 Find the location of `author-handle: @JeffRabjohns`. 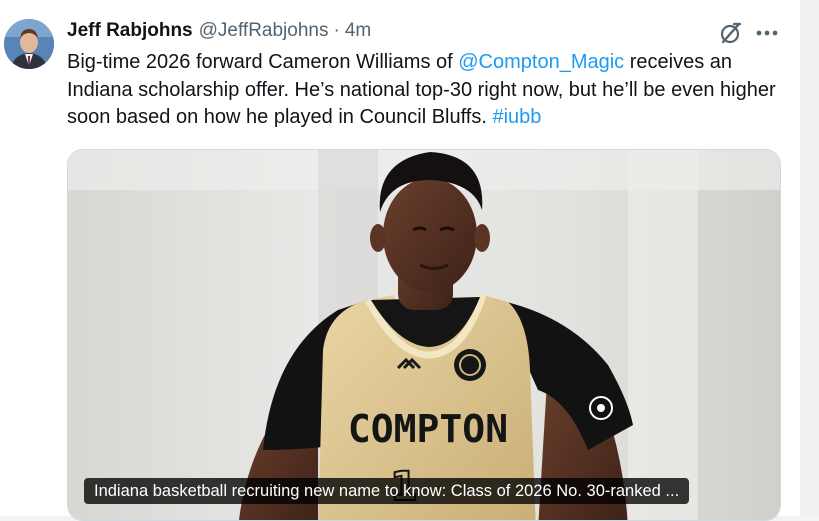

author-handle: @JeffRabjohns is located at coordinates (264, 31).